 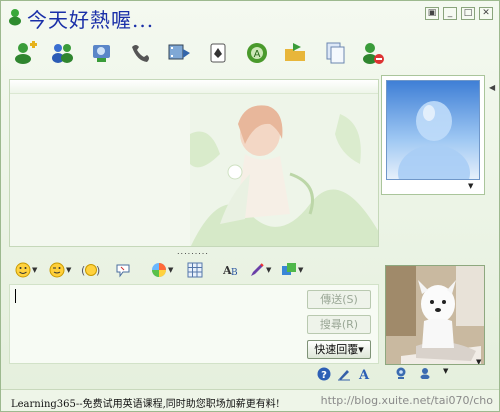 I want to click on send-button: 傳送(S), so click(x=339, y=299).